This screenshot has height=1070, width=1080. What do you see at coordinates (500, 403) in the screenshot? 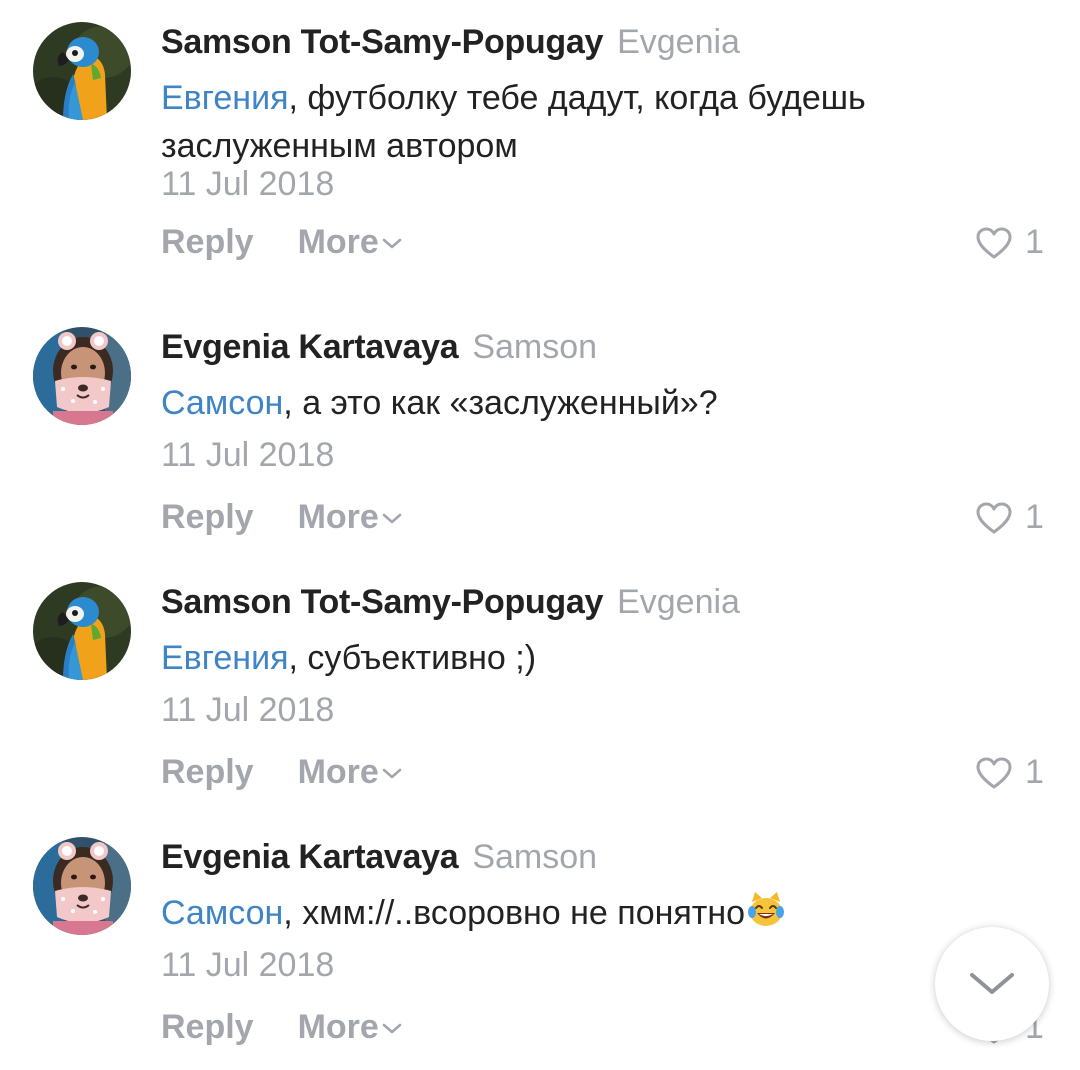
I see `comment-body: , а это как «заслуженный»?` at bounding box center [500, 403].